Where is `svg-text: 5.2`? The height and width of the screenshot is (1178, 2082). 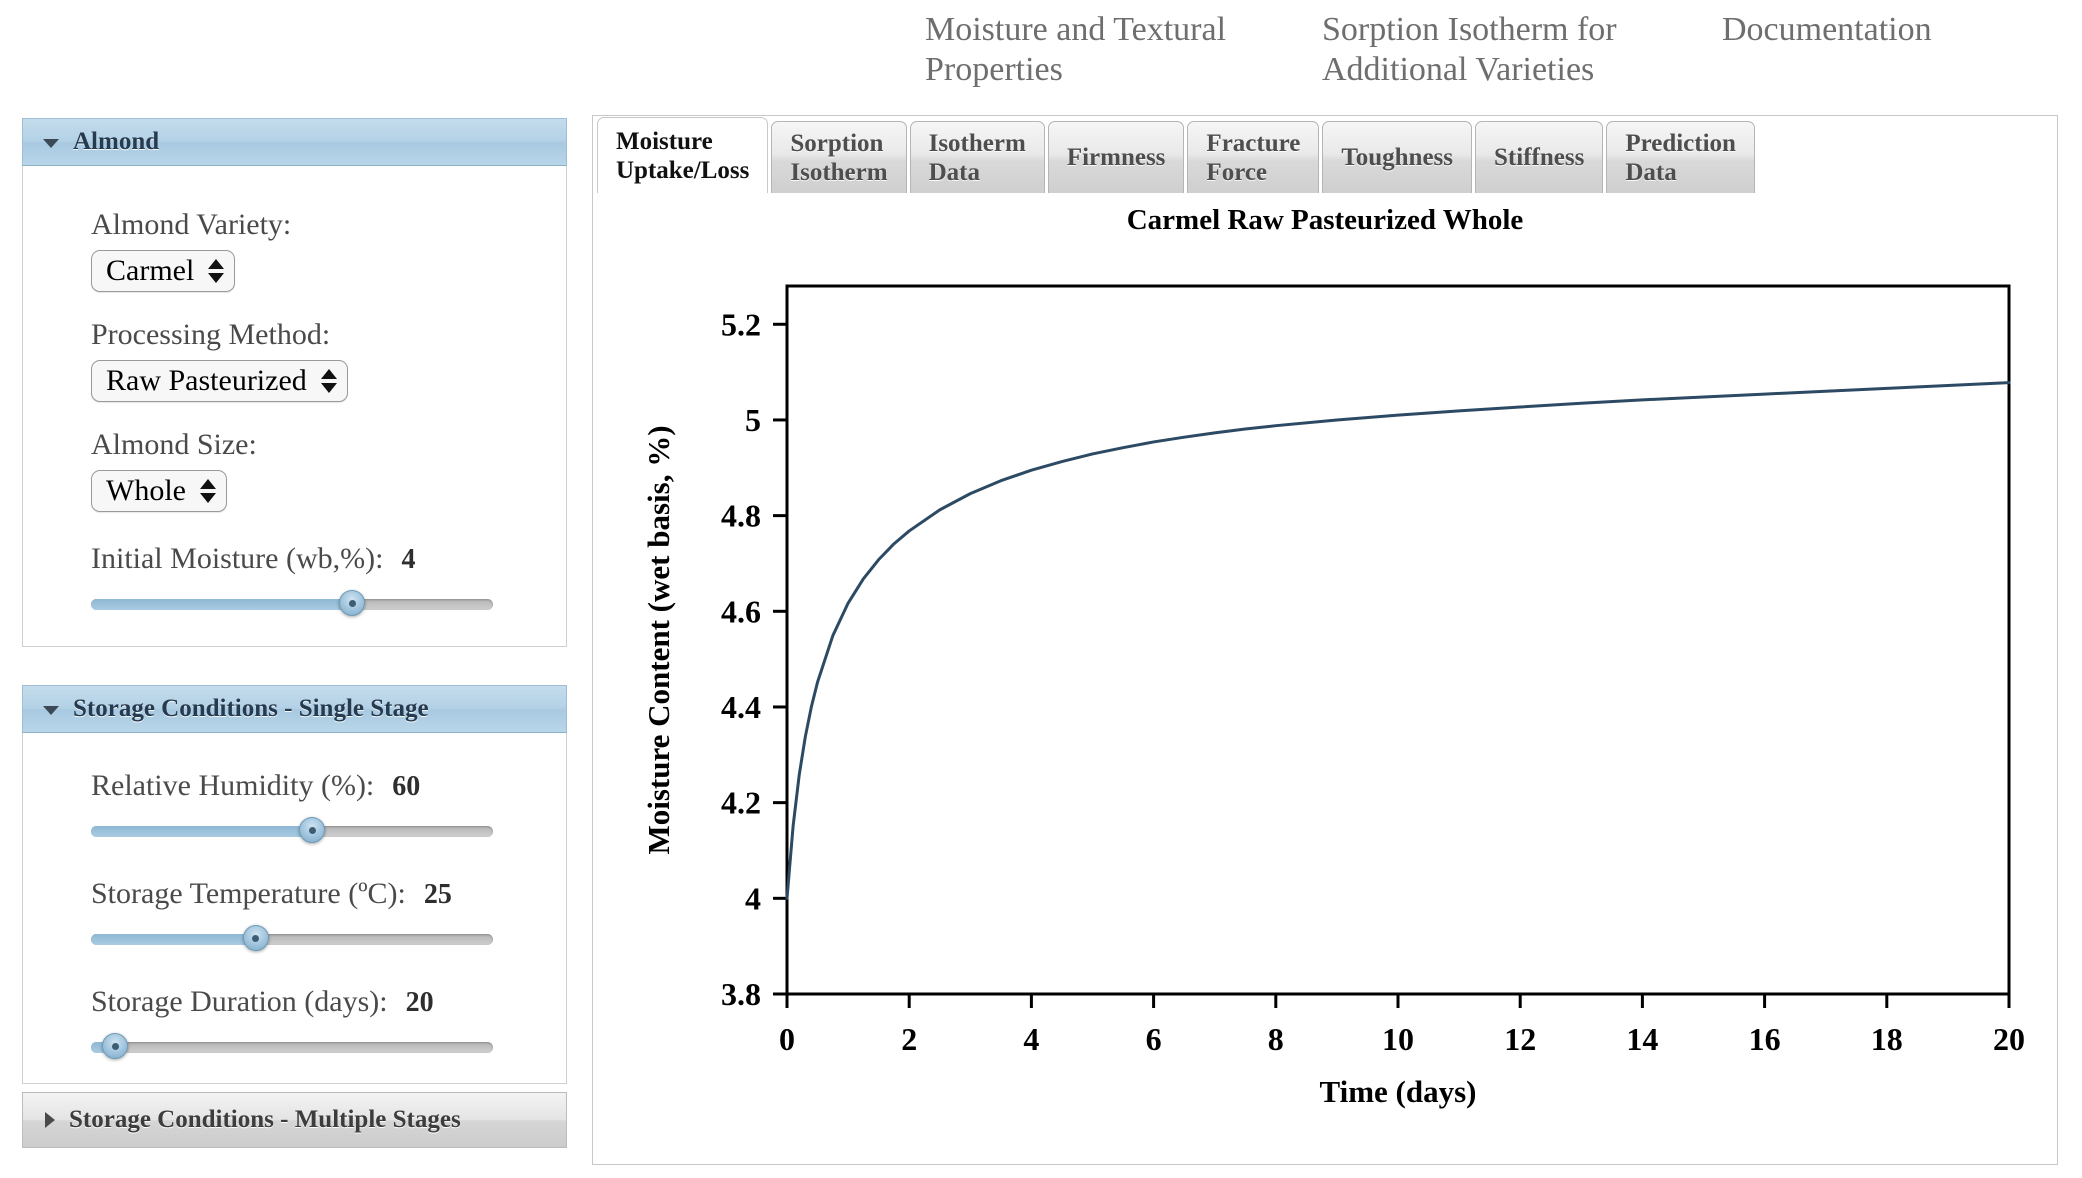 svg-text: 5.2 is located at coordinates (741, 324).